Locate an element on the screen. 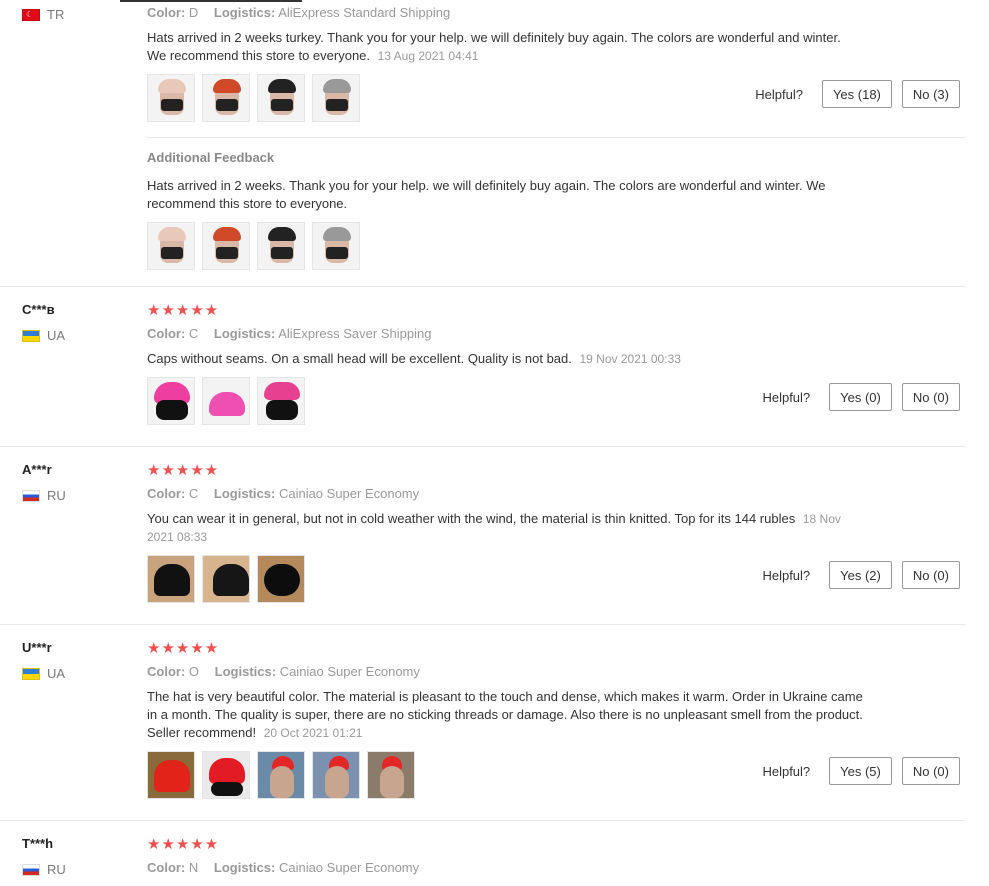 The height and width of the screenshot is (886, 989). flag-tr-icon is located at coordinates (31, 14).